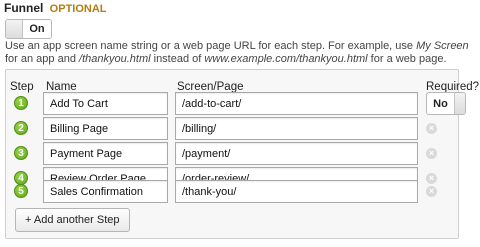 Image resolution: width=480 pixels, height=247 pixels. What do you see at coordinates (37, 29) in the screenshot?
I see `toggle-on-label: On` at bounding box center [37, 29].